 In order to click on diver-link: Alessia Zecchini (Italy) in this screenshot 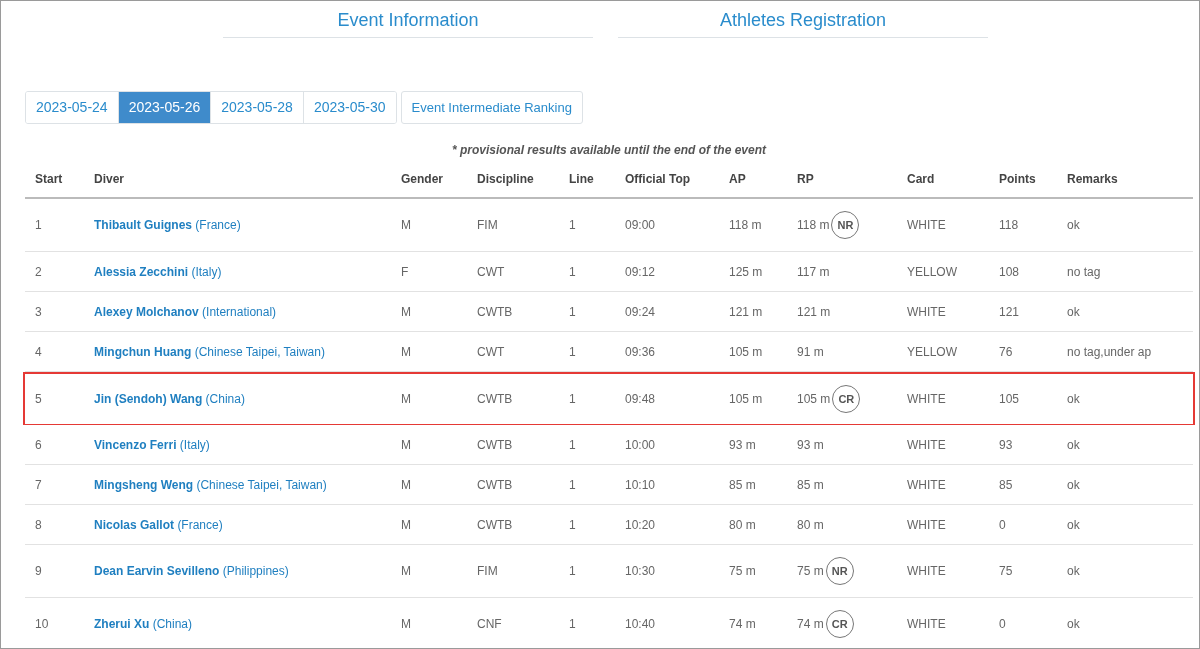, I will do `click(158, 271)`.